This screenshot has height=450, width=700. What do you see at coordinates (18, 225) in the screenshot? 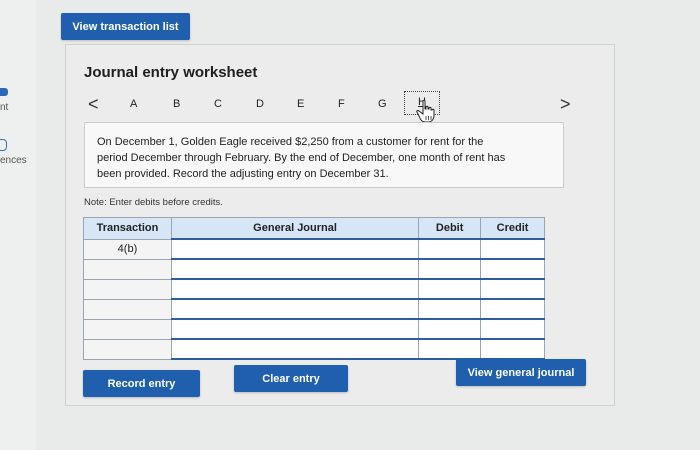
I see `left-nav: nt ences` at bounding box center [18, 225].